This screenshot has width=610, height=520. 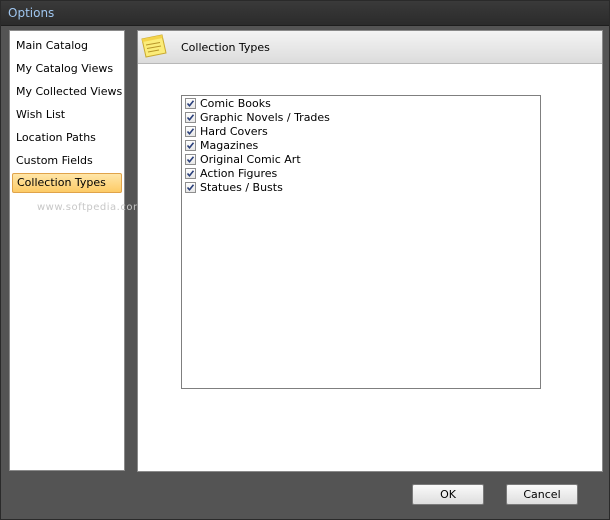 What do you see at coordinates (239, 173) in the screenshot?
I see `item-label: Action Figures` at bounding box center [239, 173].